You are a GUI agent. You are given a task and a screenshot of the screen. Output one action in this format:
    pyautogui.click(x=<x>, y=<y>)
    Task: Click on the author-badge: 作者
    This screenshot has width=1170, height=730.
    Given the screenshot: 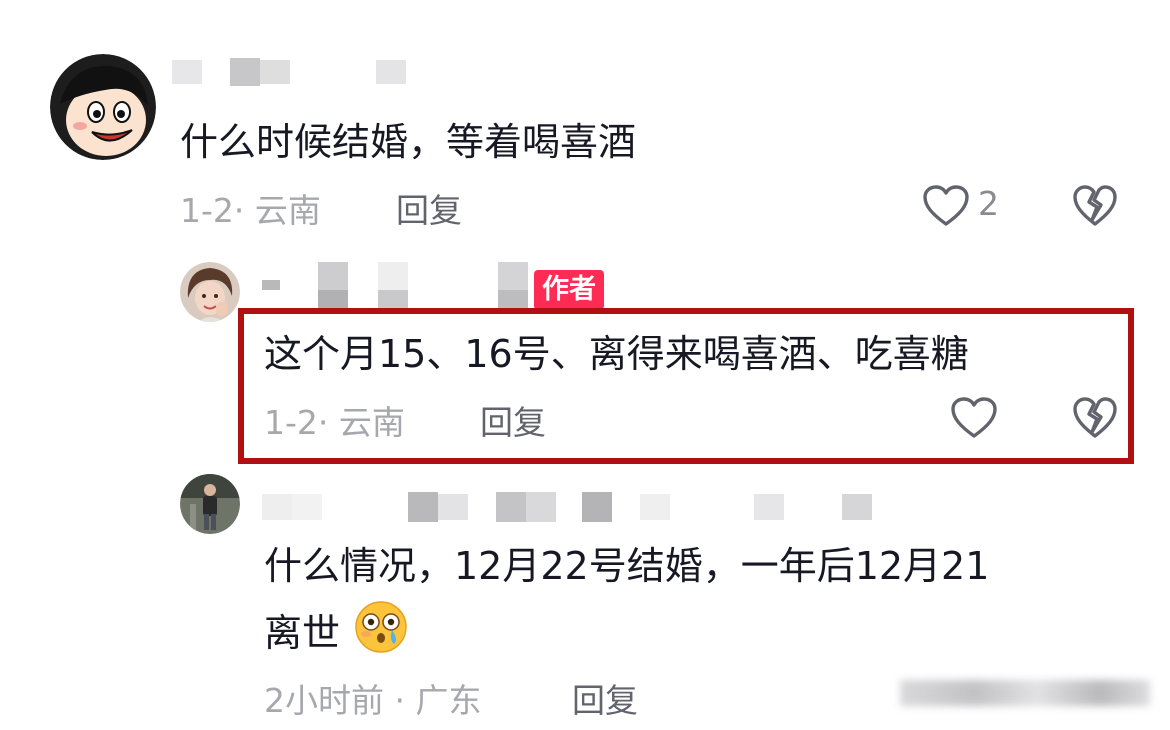 What is the action you would take?
    pyautogui.click(x=569, y=290)
    